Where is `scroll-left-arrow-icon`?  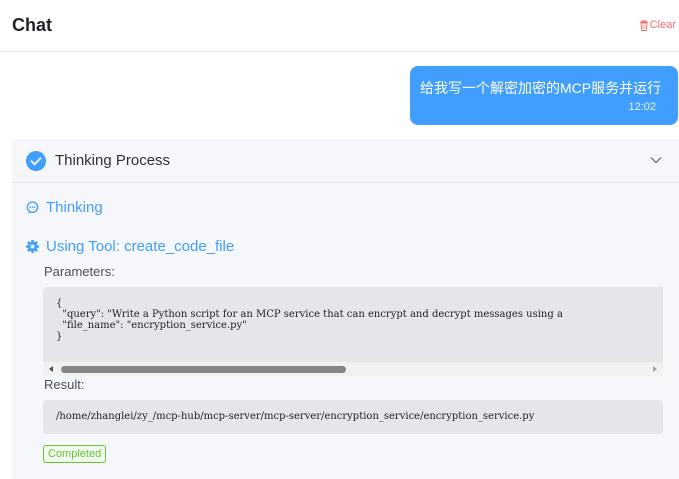 scroll-left-arrow-icon is located at coordinates (51, 369).